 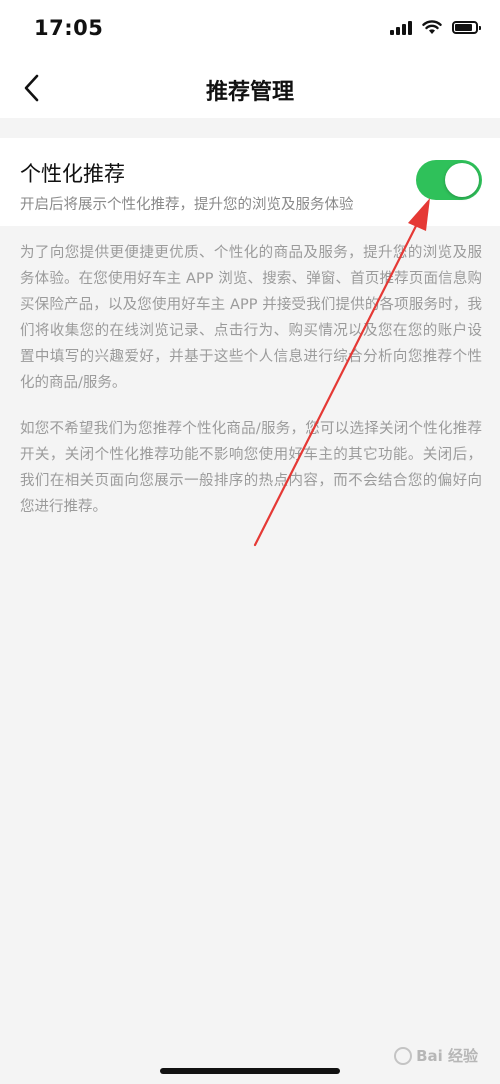 What do you see at coordinates (250, 182) in the screenshot?
I see `personalized-recommendation-setting: 个性化推荐 开启后将展示个性化推荐，提升您的浏览及服务体验` at bounding box center [250, 182].